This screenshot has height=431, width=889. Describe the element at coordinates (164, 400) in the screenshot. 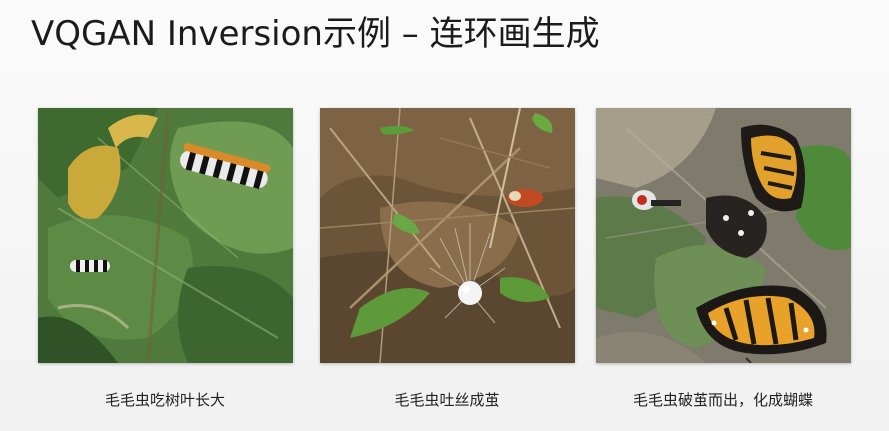

I see `panel-caption-1: 毛毛虫吃树叶长大` at that location.